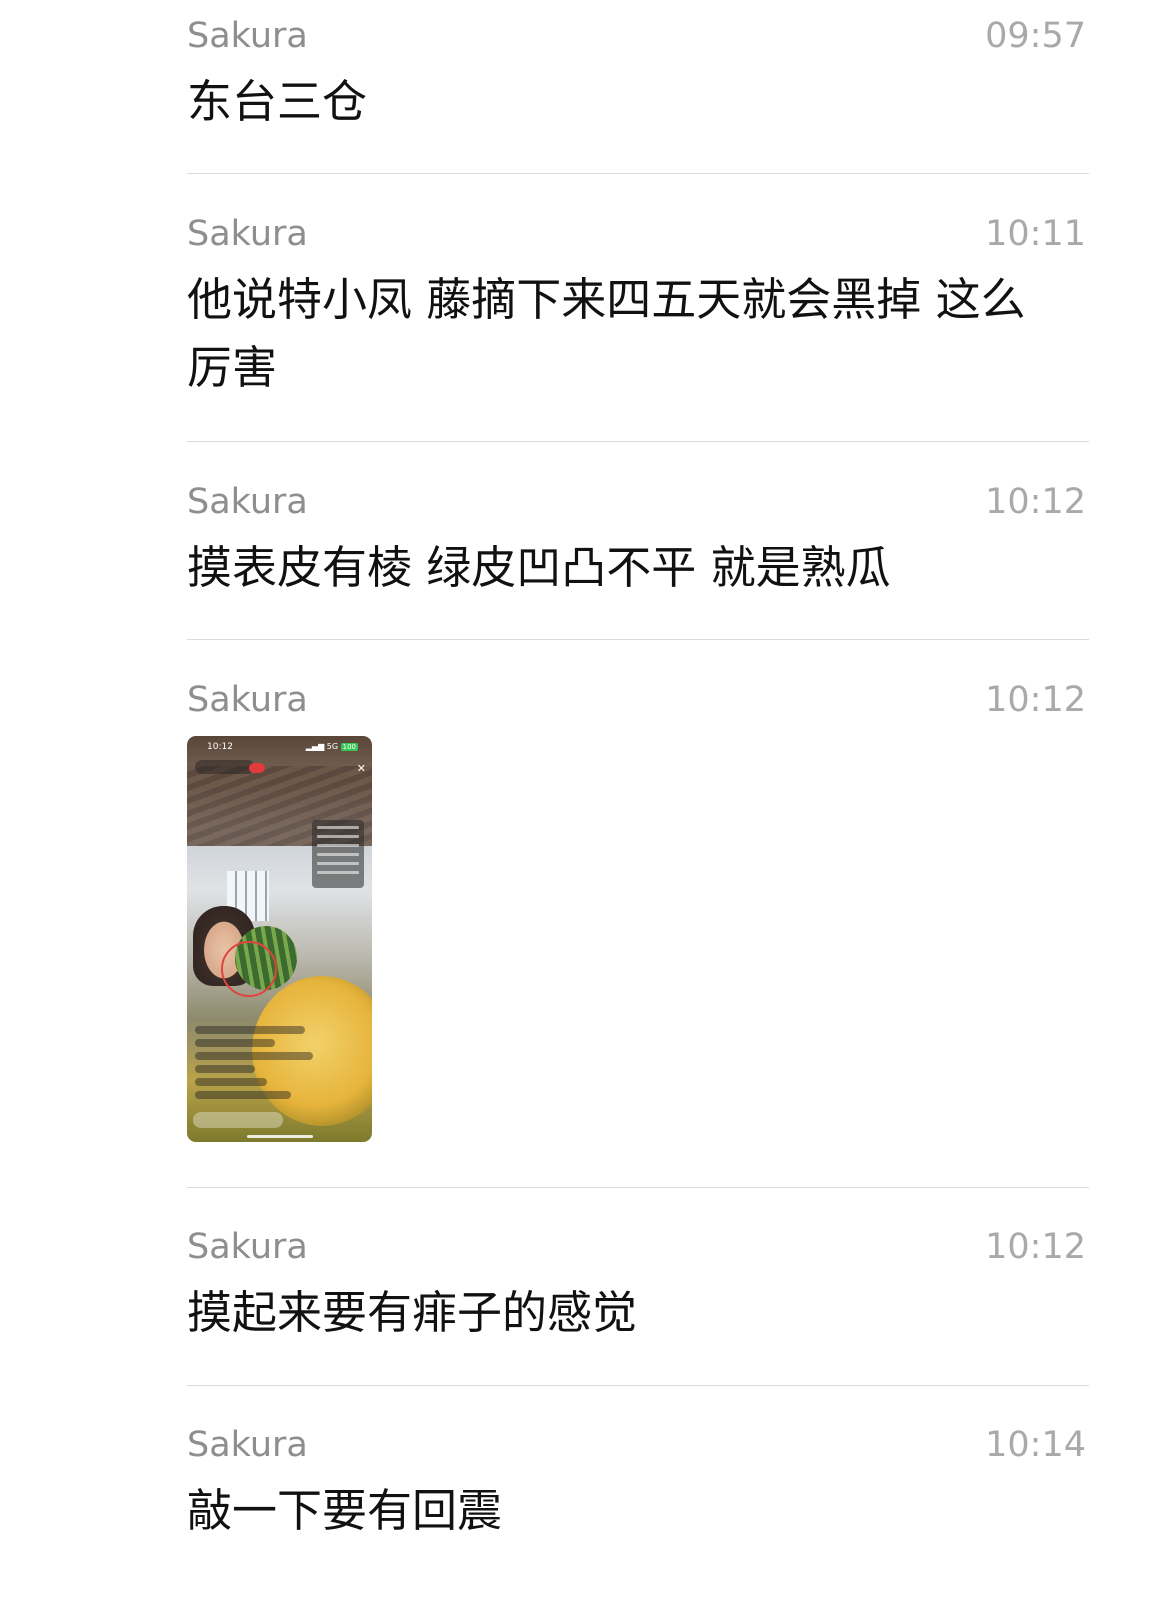 This screenshot has width=1170, height=1616. Describe the element at coordinates (220, 747) in the screenshot. I see `image-status-time: 10:12` at that location.